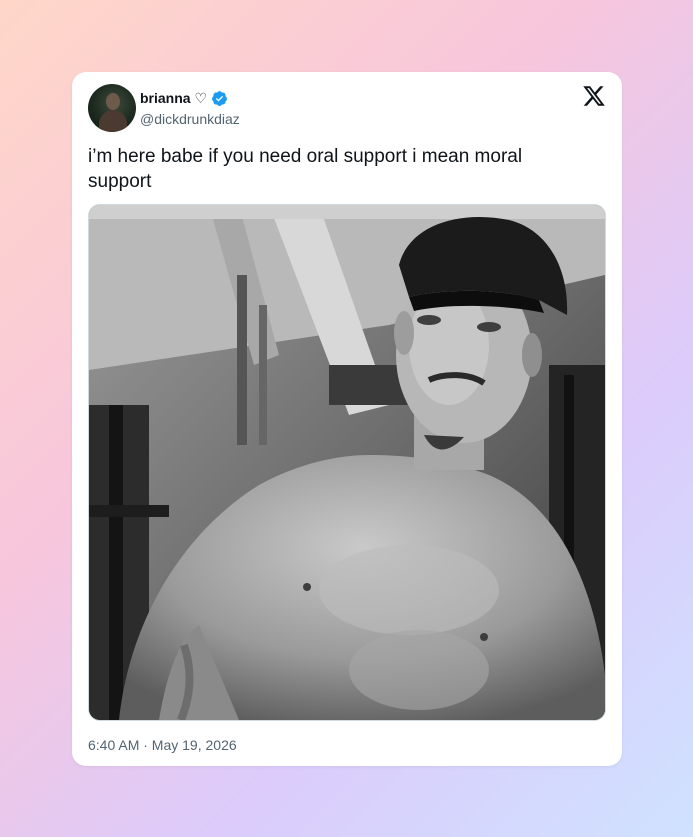 The height and width of the screenshot is (837, 693). What do you see at coordinates (162, 745) in the screenshot?
I see `tweet-timestamp: 6:40 AM · May 19, 2026` at bounding box center [162, 745].